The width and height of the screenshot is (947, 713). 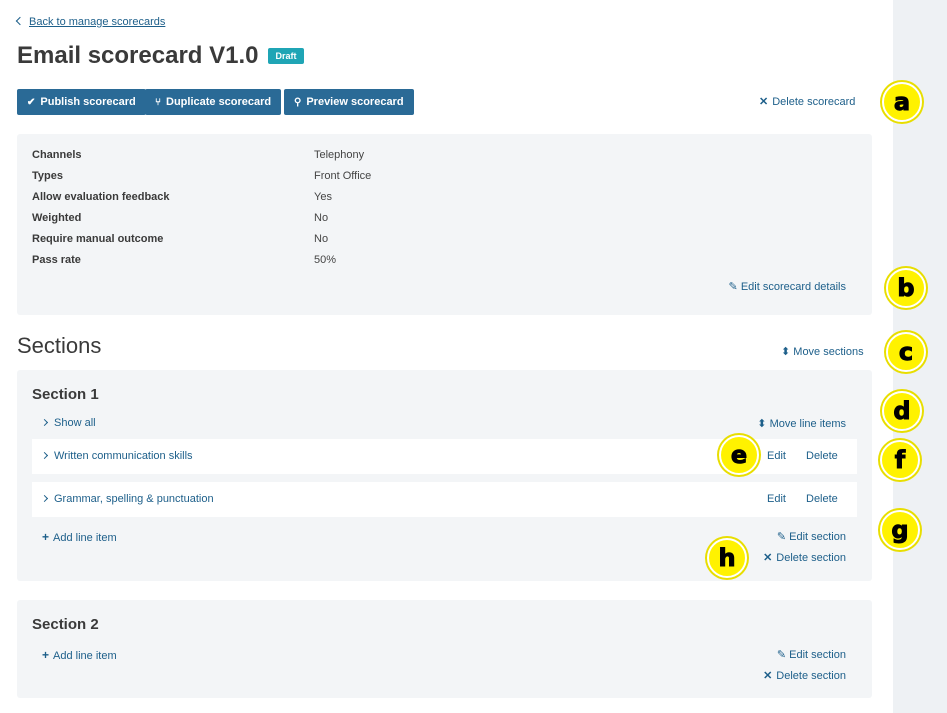 I want to click on back-link-label: Back to manage scorecards, so click(x=97, y=22).